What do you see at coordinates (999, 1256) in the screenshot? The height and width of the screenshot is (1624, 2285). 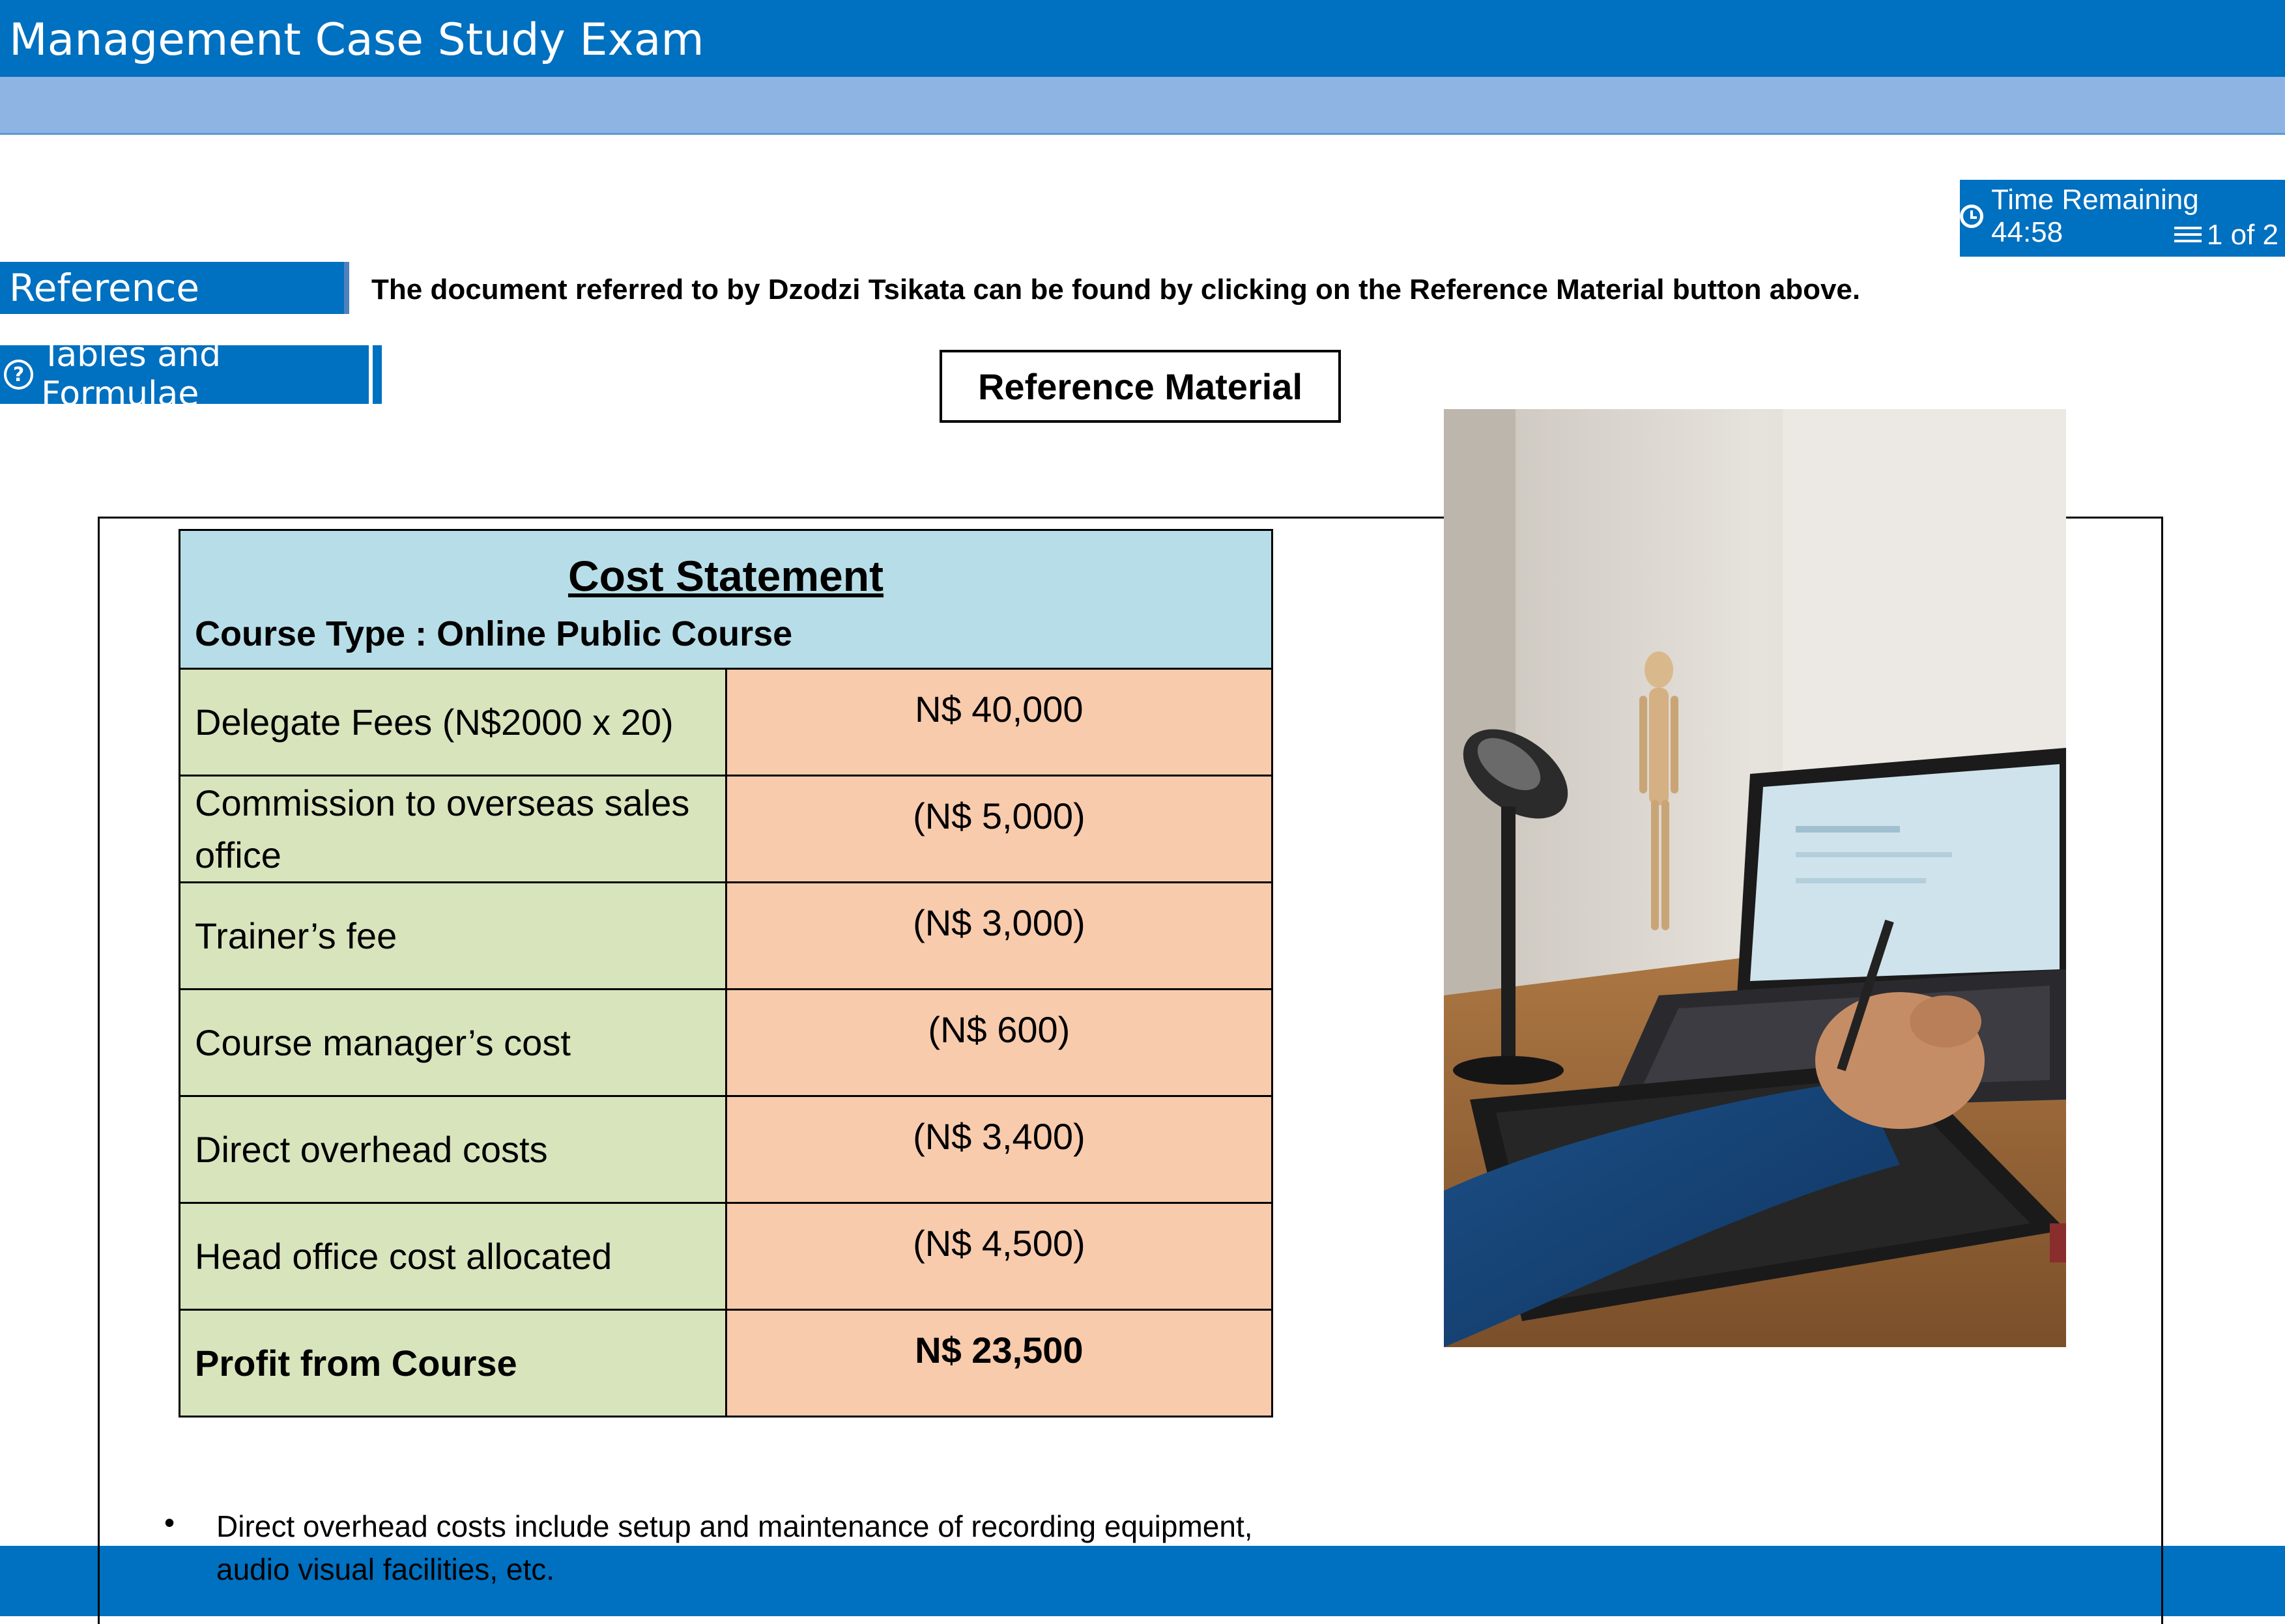 I see `row-value: (N$ 4,500)` at bounding box center [999, 1256].